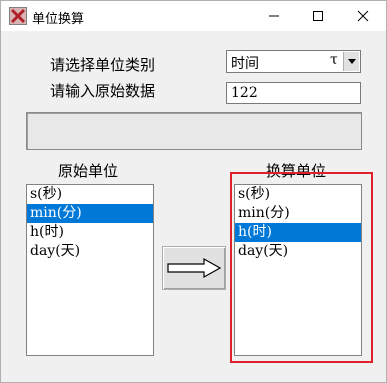  I want to click on close-icon, so click(363, 16).